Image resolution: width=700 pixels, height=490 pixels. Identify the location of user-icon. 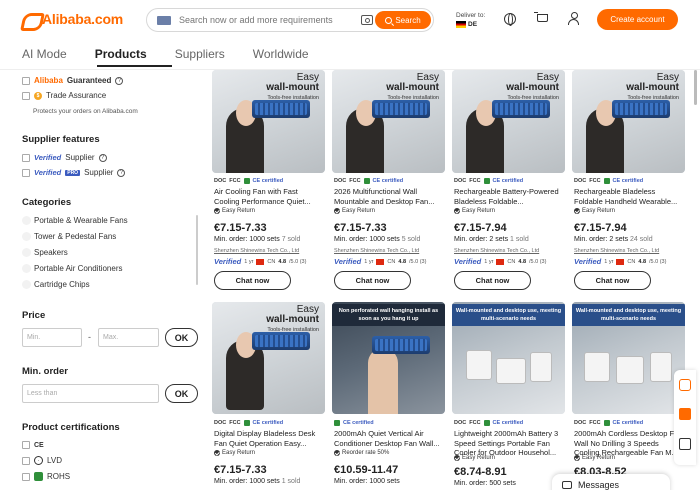
(573, 18).